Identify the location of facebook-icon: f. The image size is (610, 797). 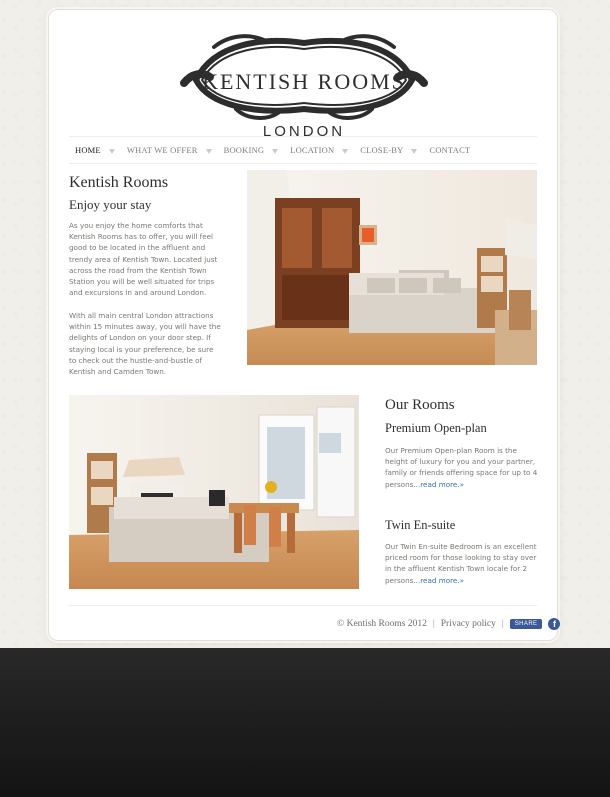
(554, 624).